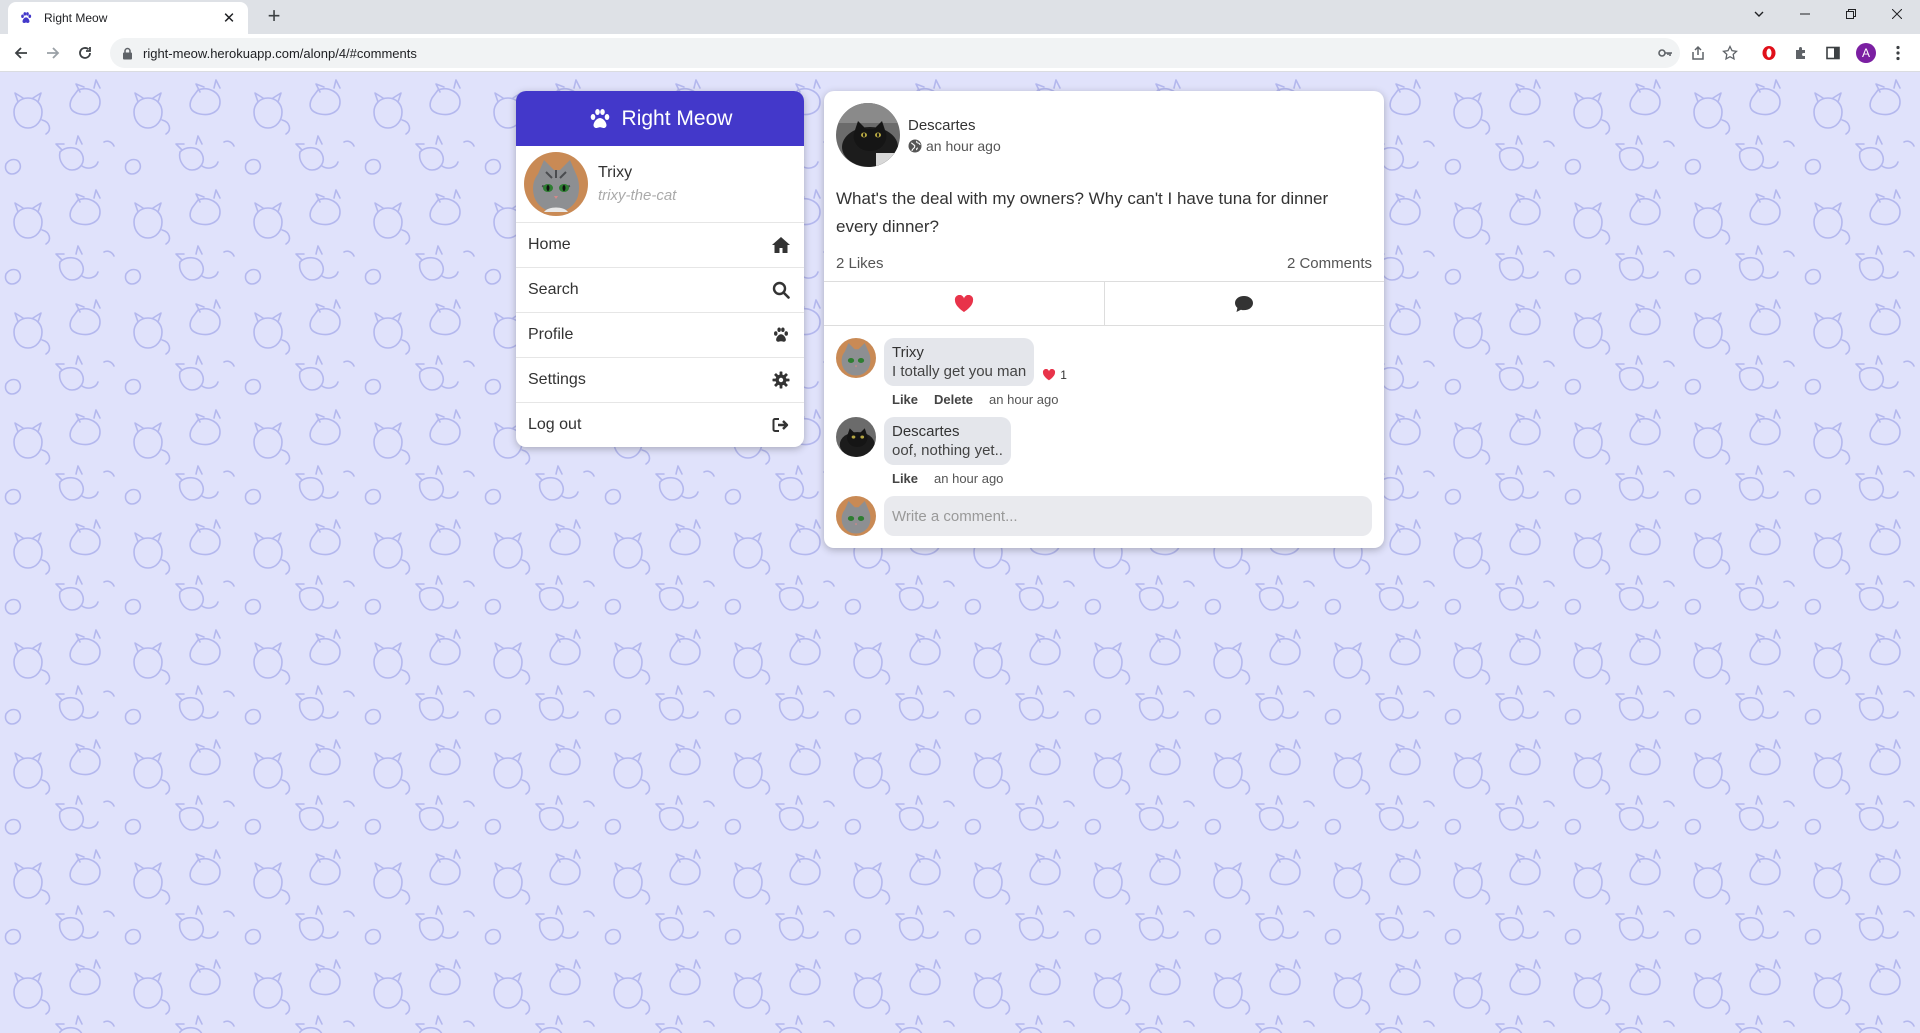 Image resolution: width=1920 pixels, height=1033 pixels. I want to click on tab-close-icon: ✕, so click(229, 18).